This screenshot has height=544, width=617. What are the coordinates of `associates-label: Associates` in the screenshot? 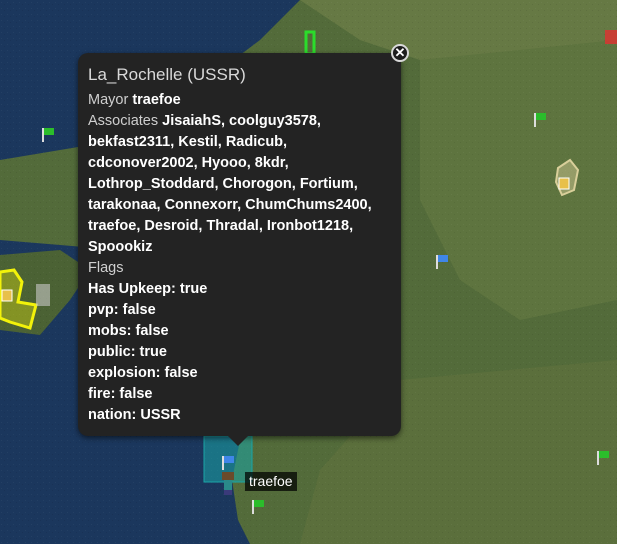 It's located at (123, 121).